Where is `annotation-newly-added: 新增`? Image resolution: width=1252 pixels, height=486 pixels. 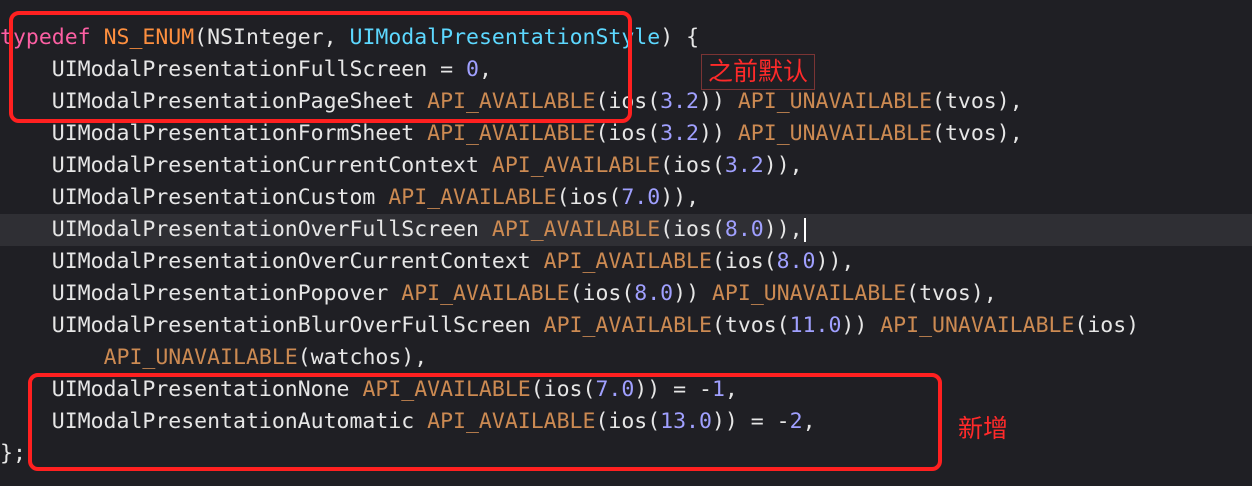 annotation-newly-added: 新增 is located at coordinates (983, 428).